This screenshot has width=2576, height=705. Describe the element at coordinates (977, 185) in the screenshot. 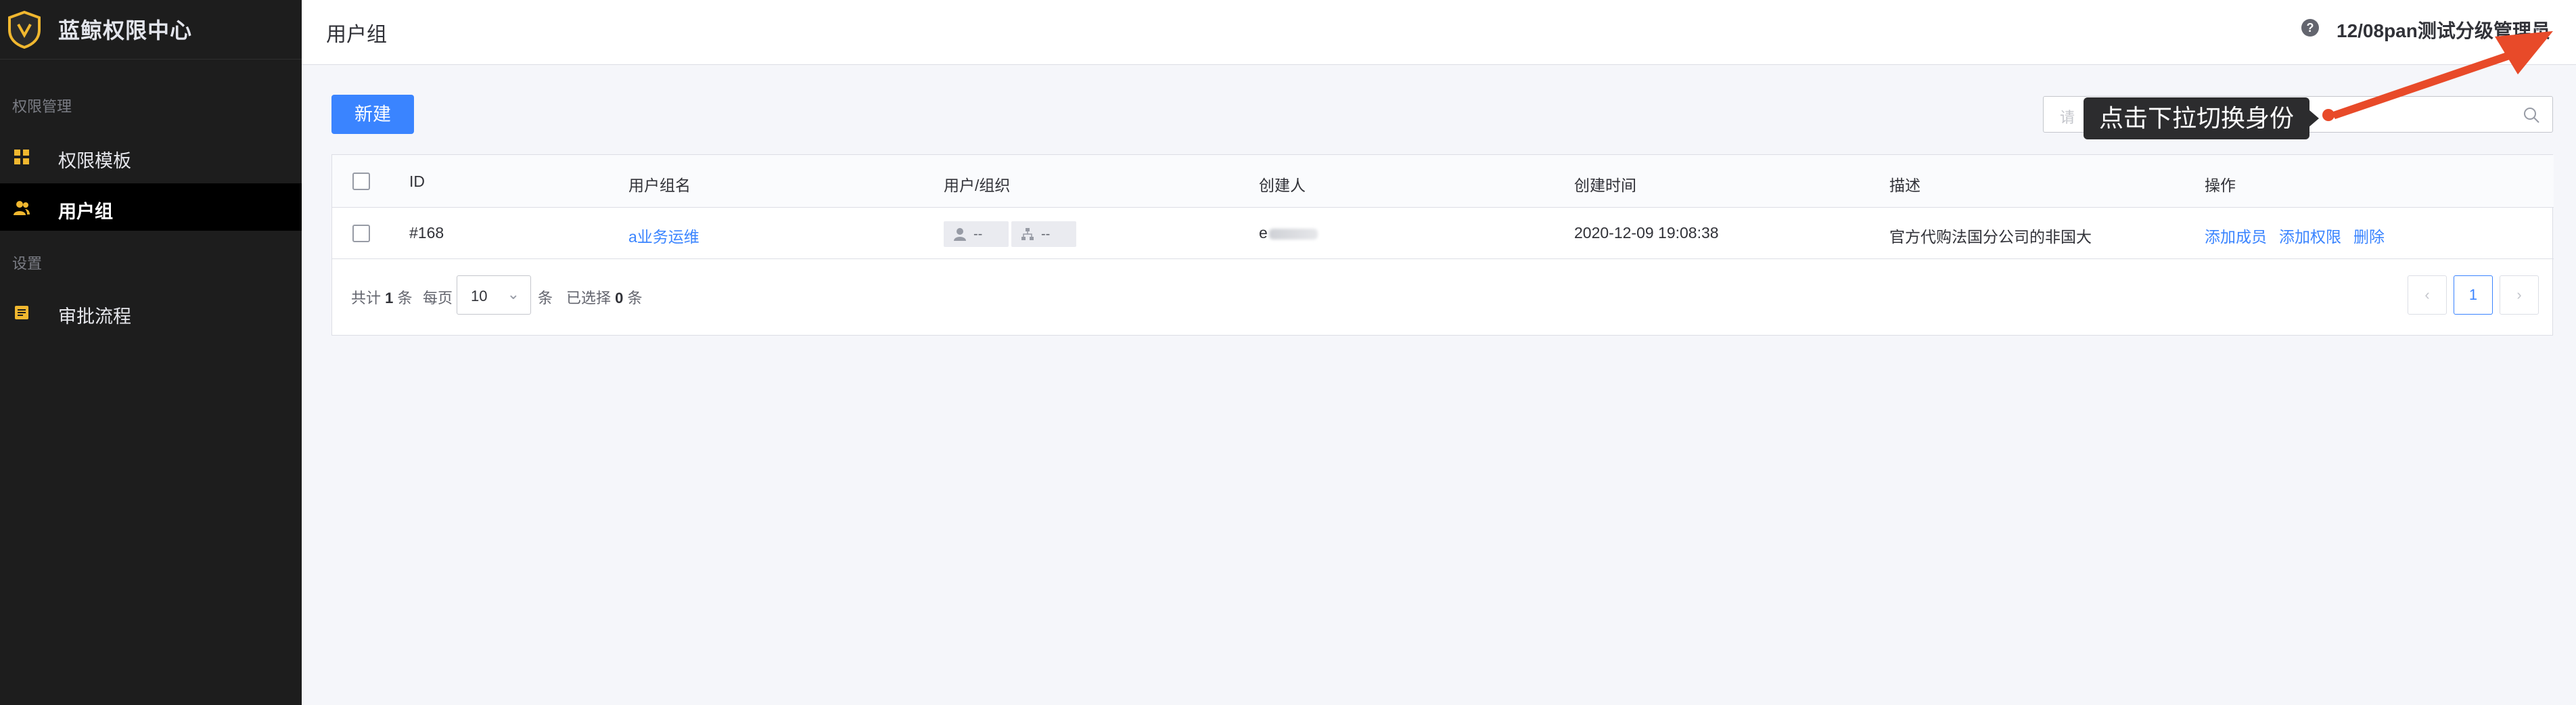

I see `column-header-members: 用户/组织` at that location.